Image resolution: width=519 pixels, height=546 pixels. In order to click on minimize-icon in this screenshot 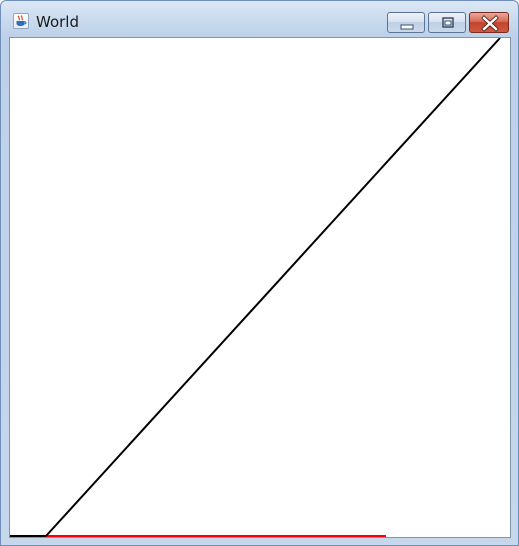, I will do `click(407, 27)`.